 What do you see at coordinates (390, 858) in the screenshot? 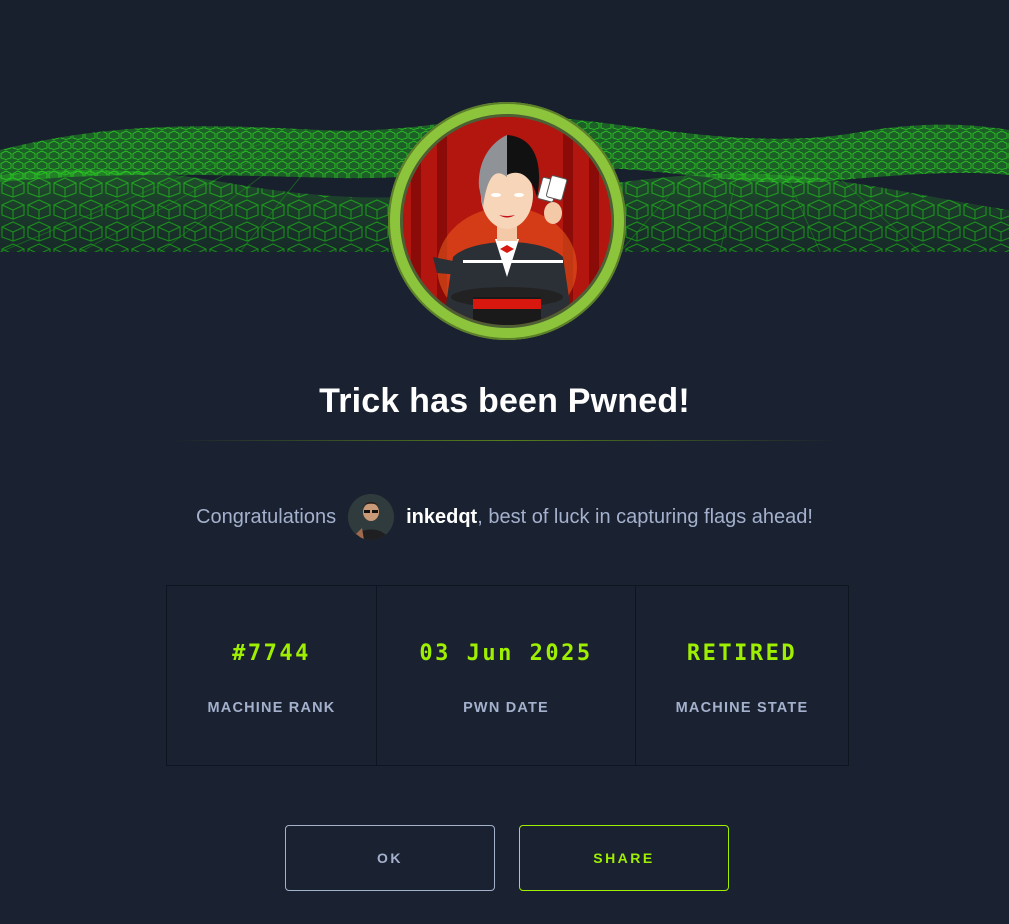
I see `ok-button: OK` at bounding box center [390, 858].